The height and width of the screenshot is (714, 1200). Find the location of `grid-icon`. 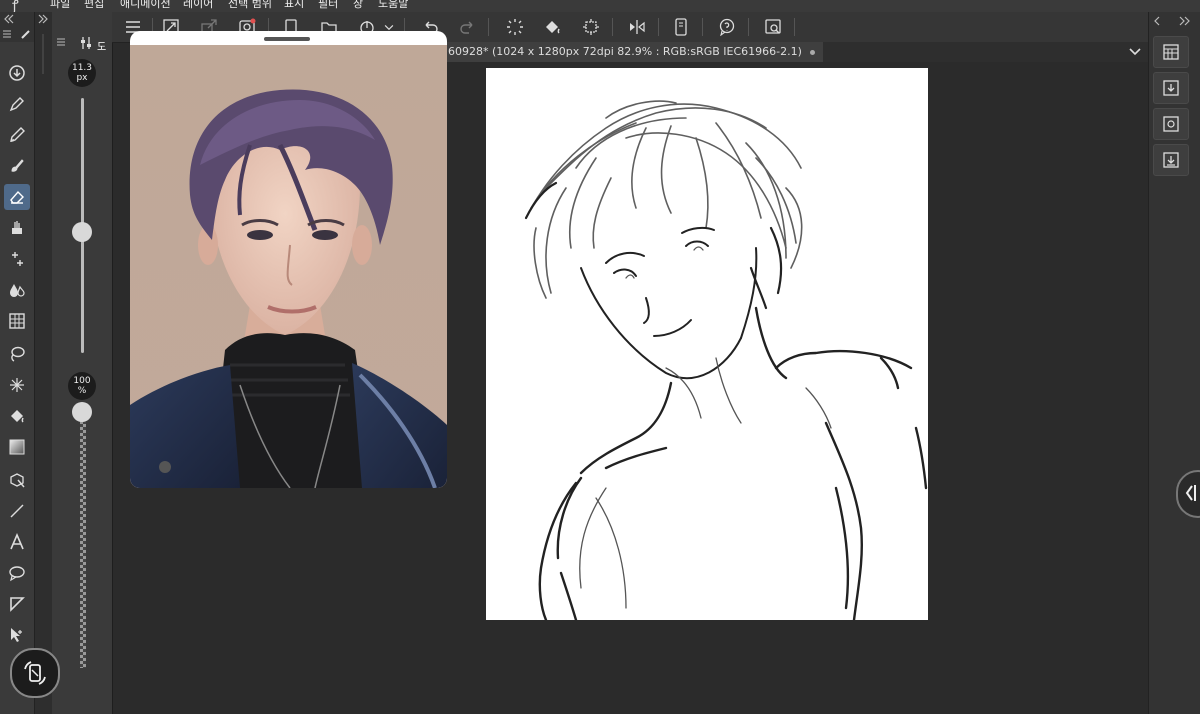

grid-icon is located at coordinates (17, 321).